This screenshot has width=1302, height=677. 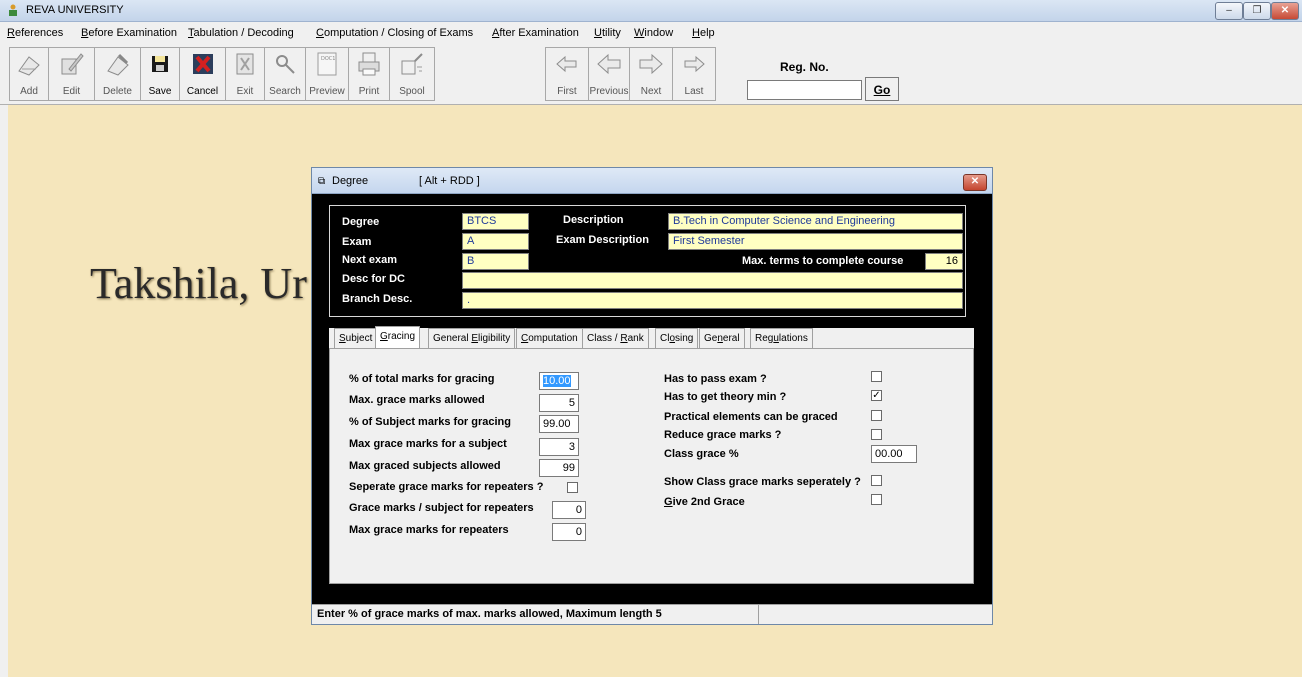 I want to click on reg-no-label: Reg. No., so click(x=804, y=67).